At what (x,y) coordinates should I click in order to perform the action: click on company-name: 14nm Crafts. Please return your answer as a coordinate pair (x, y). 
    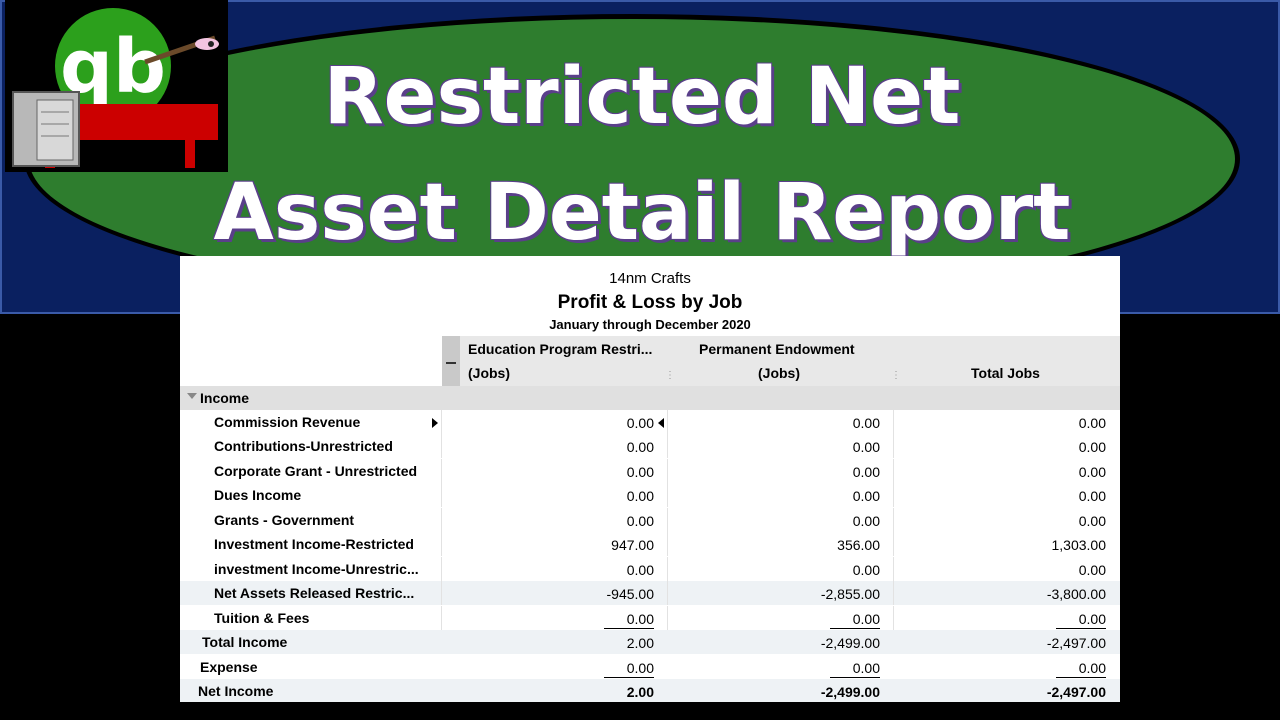
    Looking at the image, I should click on (650, 278).